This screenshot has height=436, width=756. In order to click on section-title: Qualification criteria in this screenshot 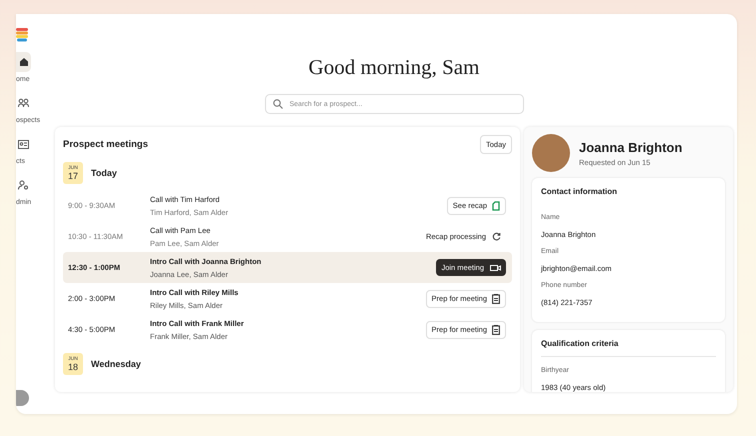, I will do `click(628, 348)`.